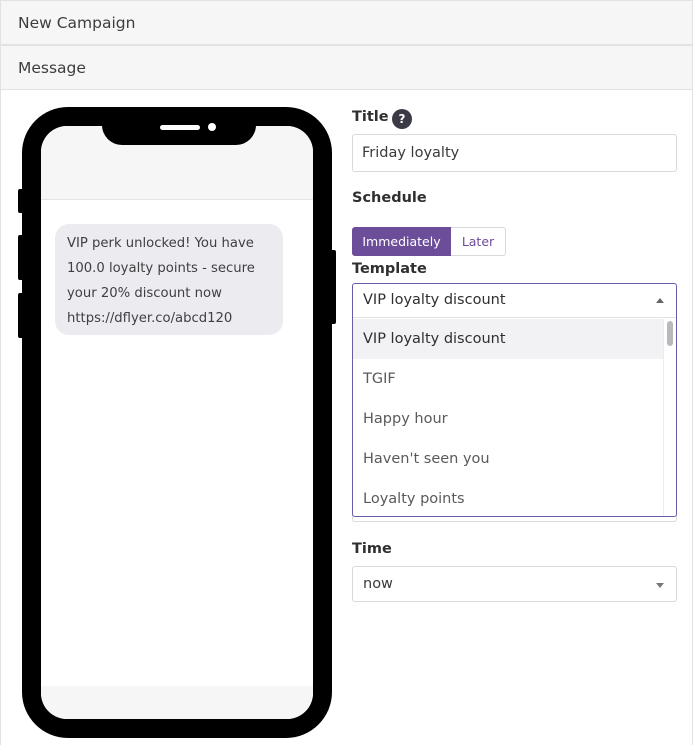  Describe the element at coordinates (378, 584) in the screenshot. I see `time-select-value: now` at that location.